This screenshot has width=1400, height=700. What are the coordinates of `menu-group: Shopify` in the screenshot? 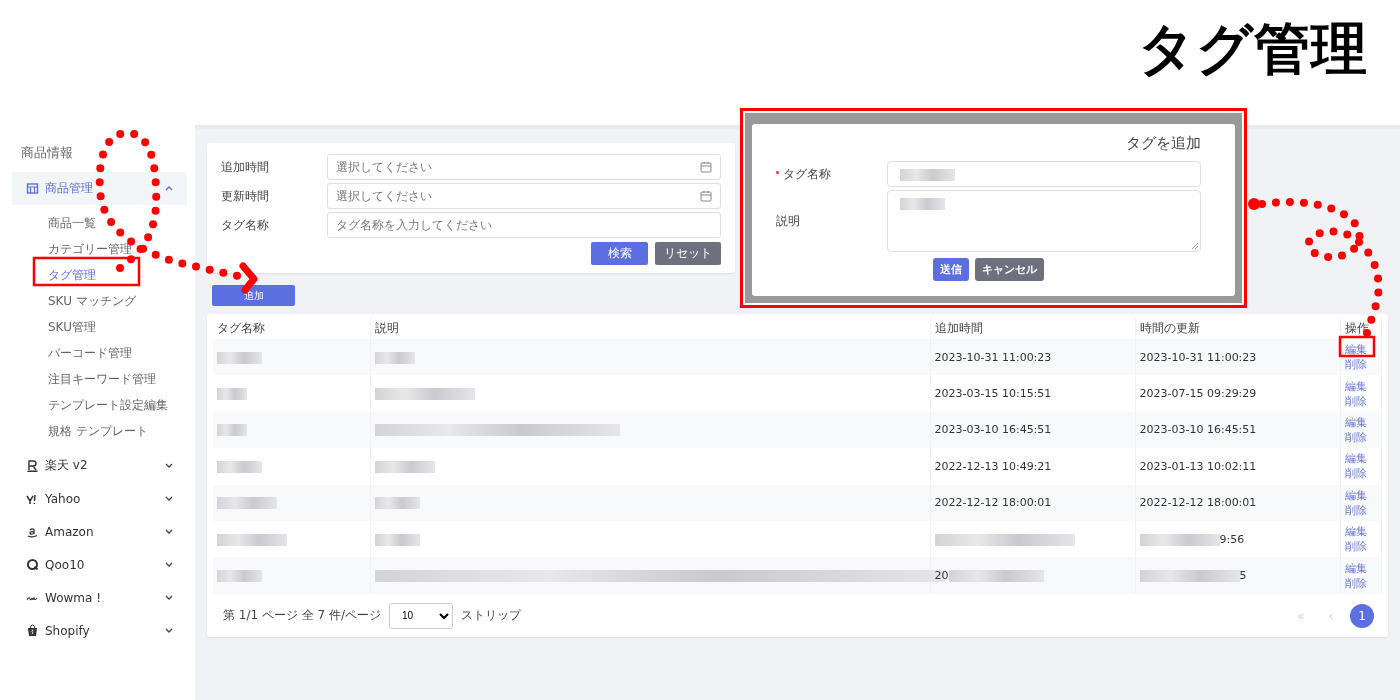 It's located at (99, 630).